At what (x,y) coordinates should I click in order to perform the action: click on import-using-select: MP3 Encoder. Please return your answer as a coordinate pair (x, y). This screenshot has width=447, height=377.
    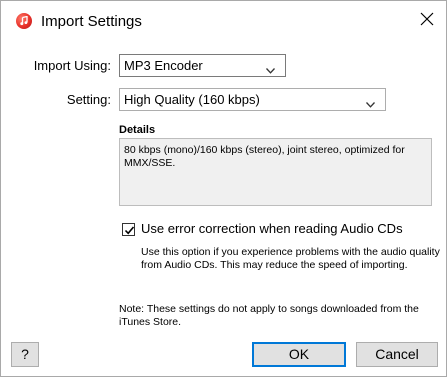
    Looking at the image, I should click on (202, 65).